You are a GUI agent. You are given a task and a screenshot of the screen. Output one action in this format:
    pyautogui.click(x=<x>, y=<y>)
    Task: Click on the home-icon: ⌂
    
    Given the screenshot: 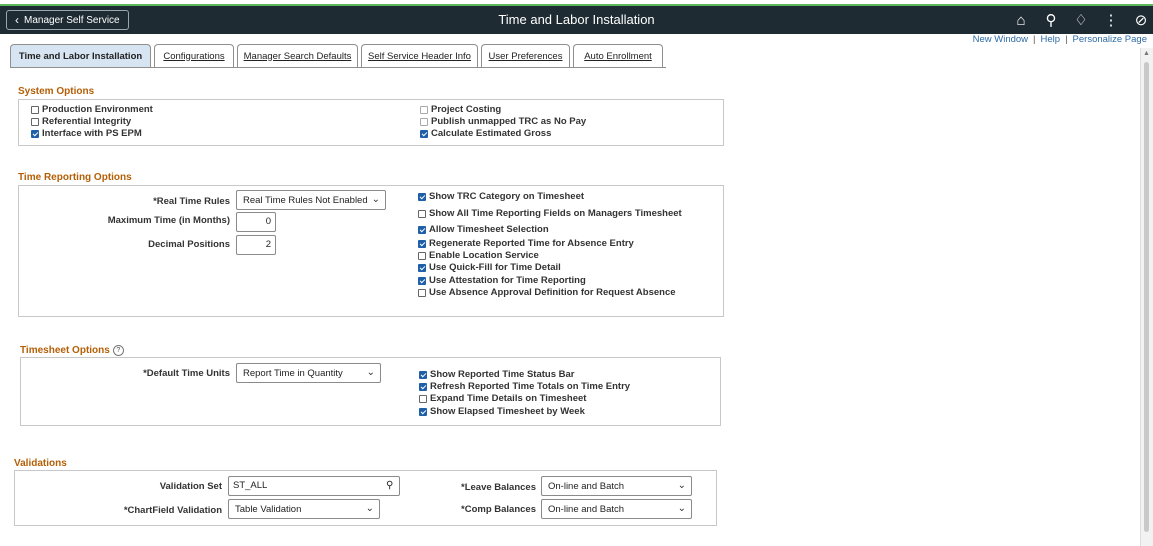 What is the action you would take?
    pyautogui.click(x=1021, y=20)
    